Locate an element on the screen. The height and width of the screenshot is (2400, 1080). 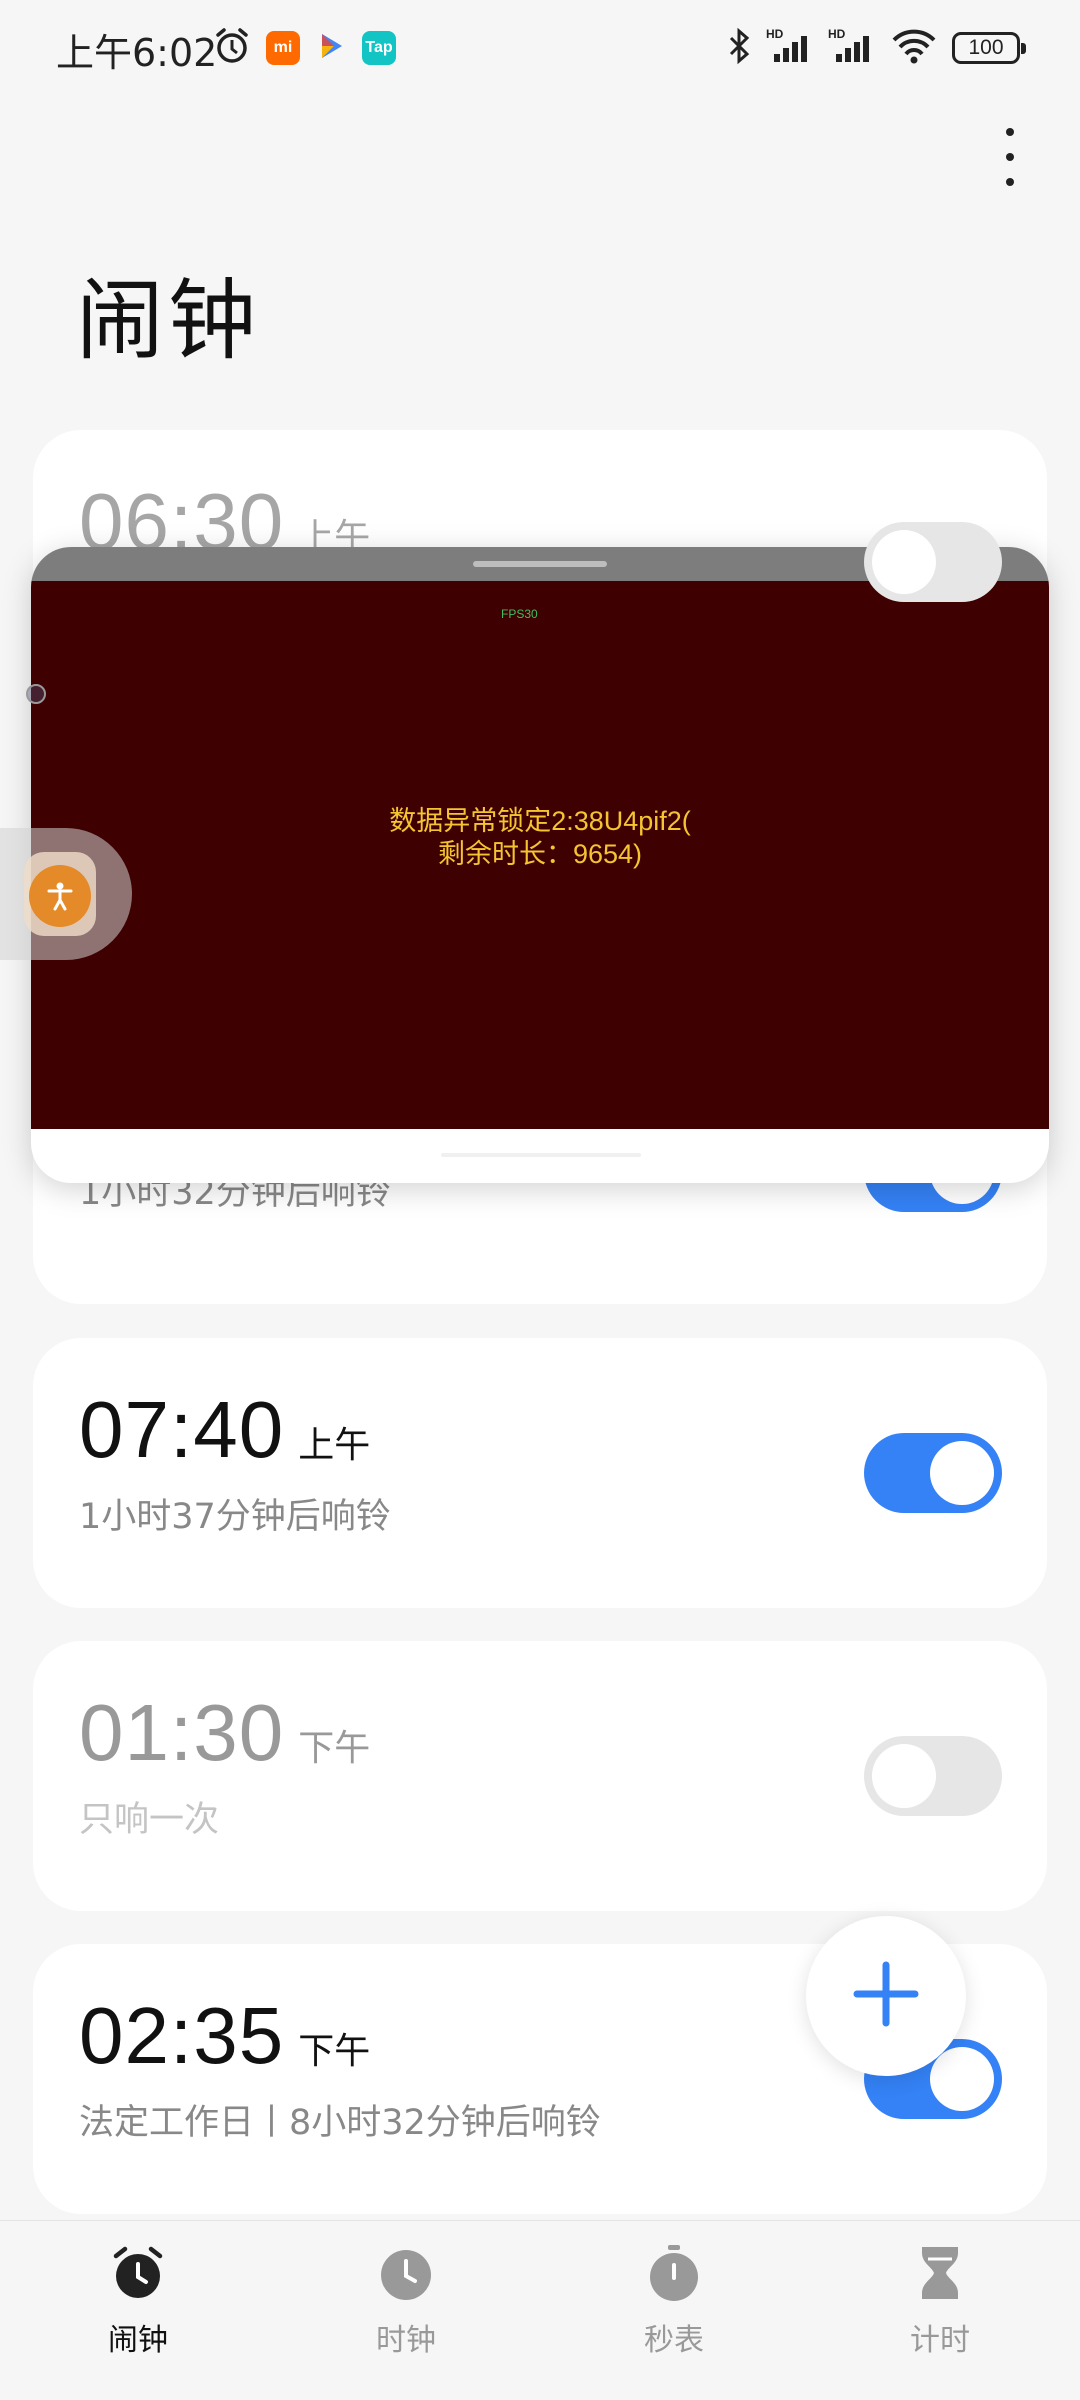
lock-message: 数据异常锁定2:38U4pif2( 剩余时长：9654) is located at coordinates (540, 838).